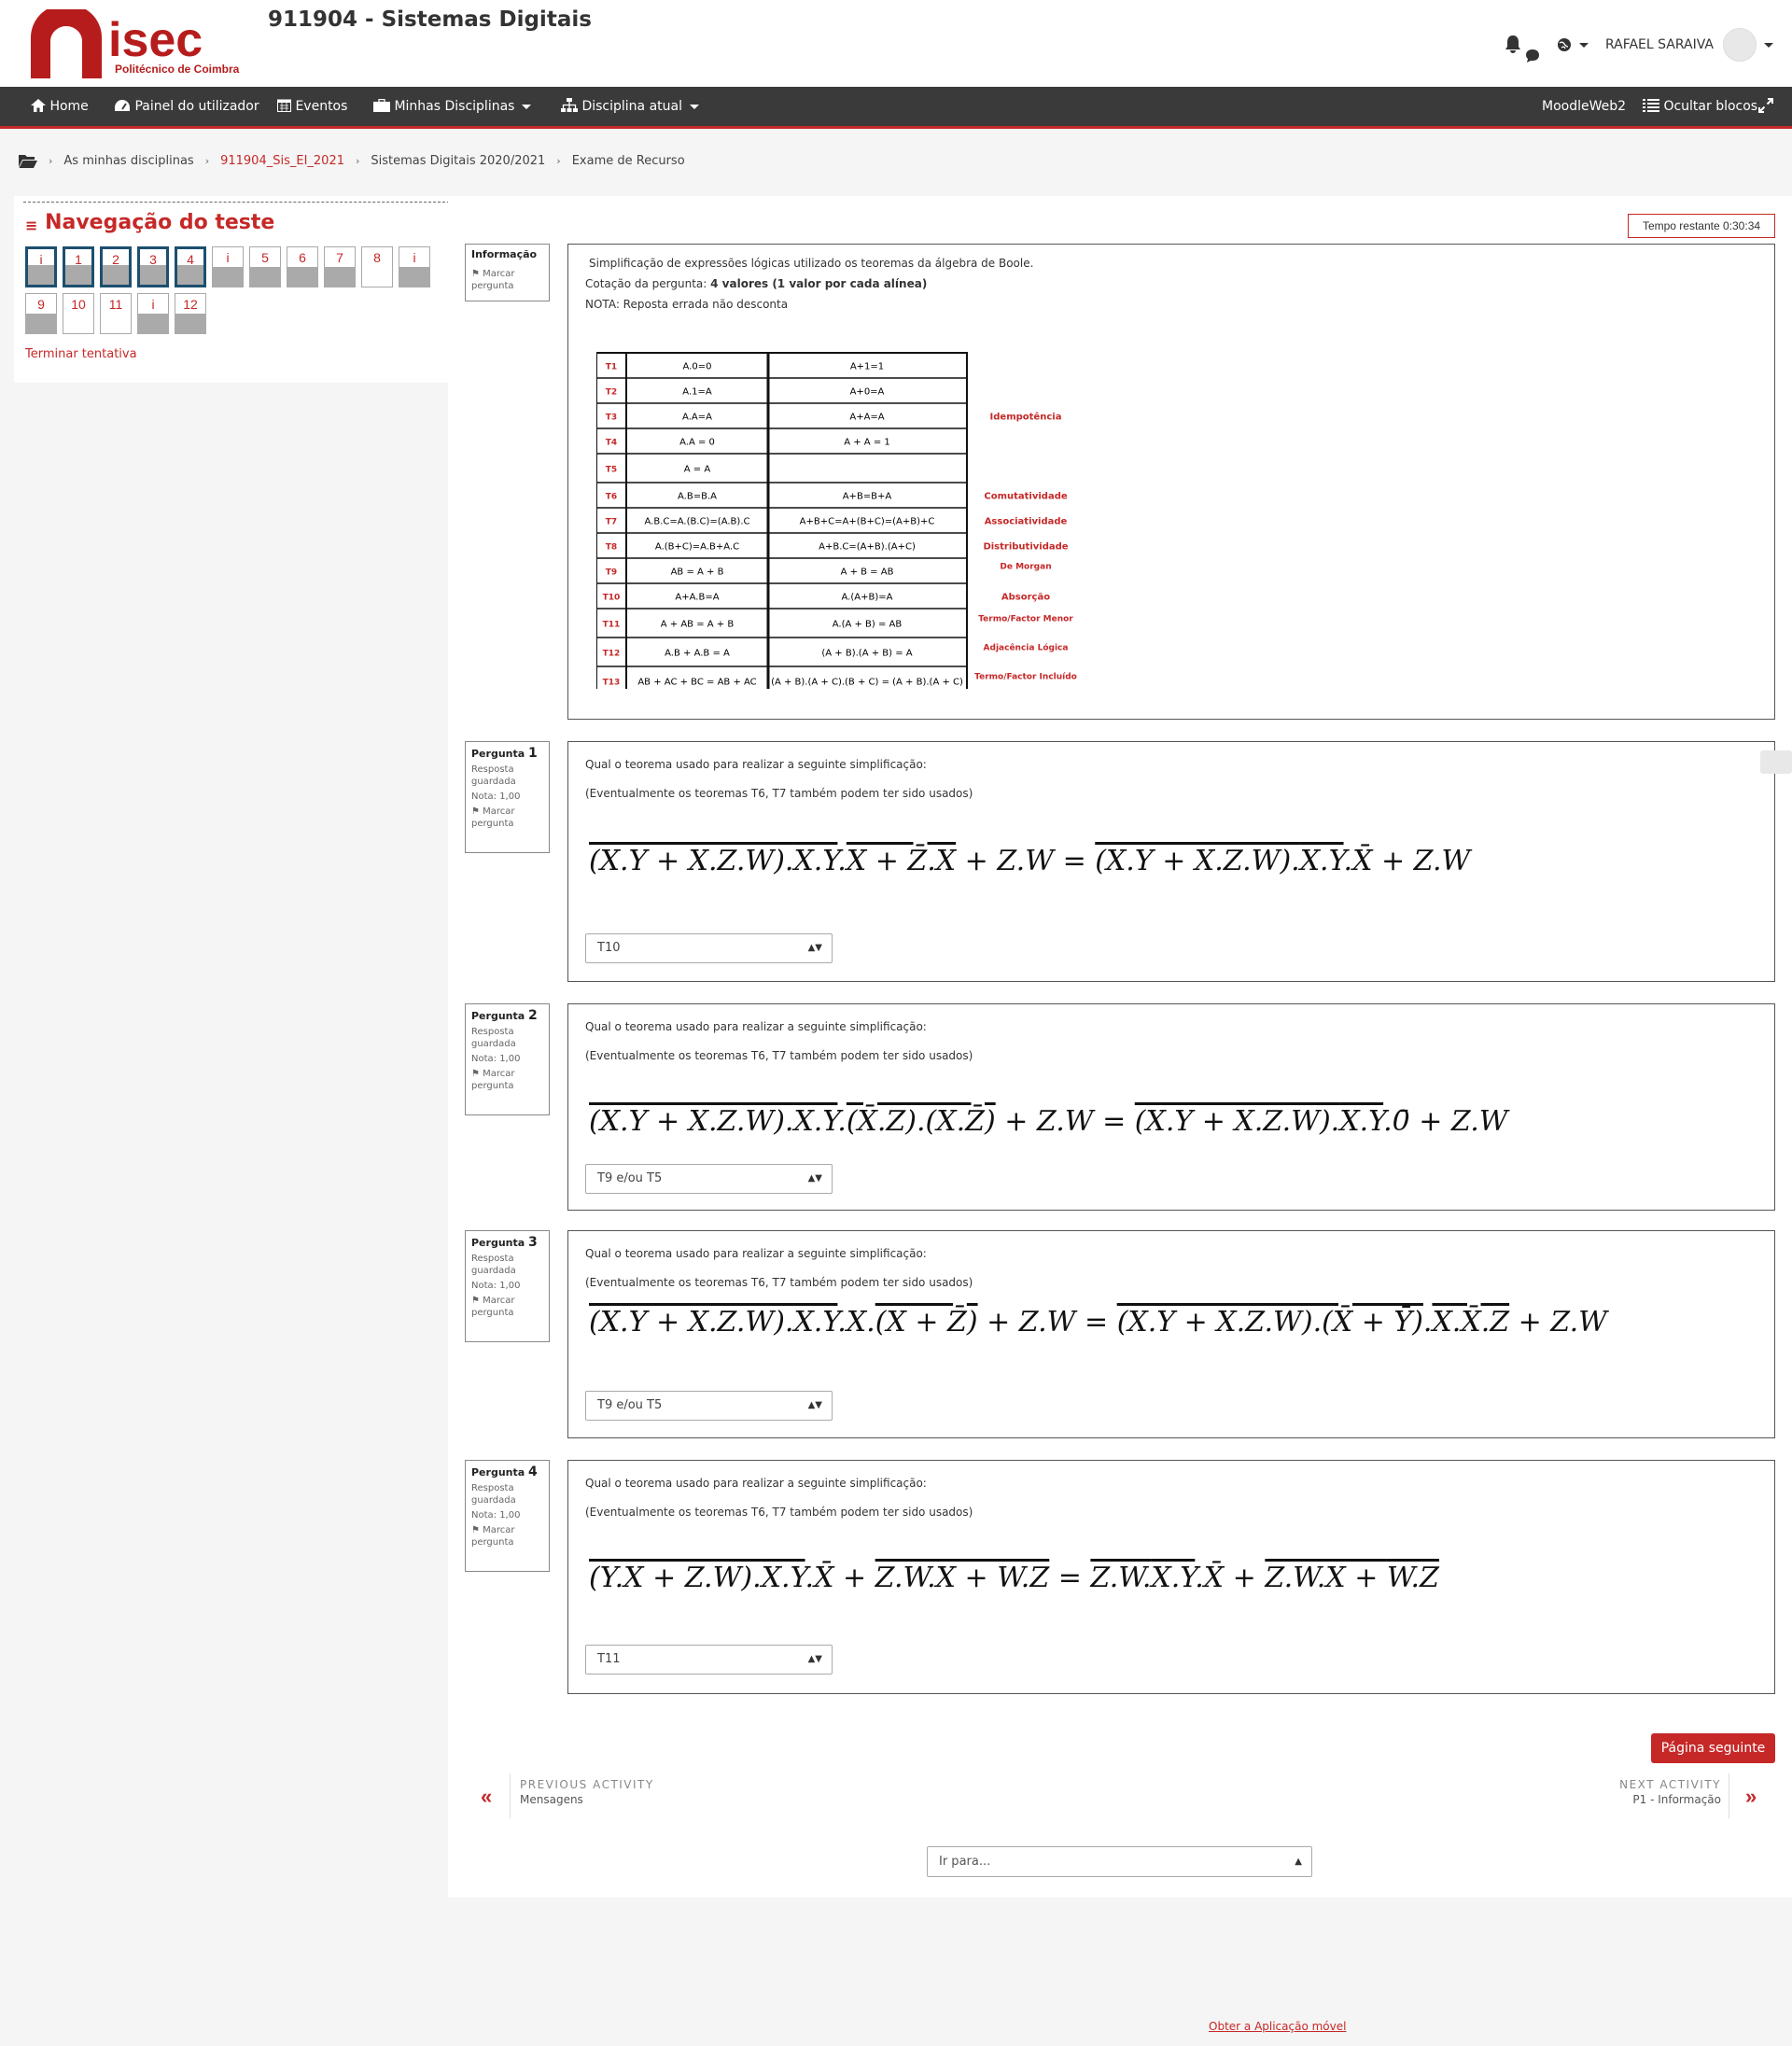 This screenshot has width=1792, height=2046. What do you see at coordinates (1751, 1797) in the screenshot?
I see `chevron-double-right-icon: »` at bounding box center [1751, 1797].